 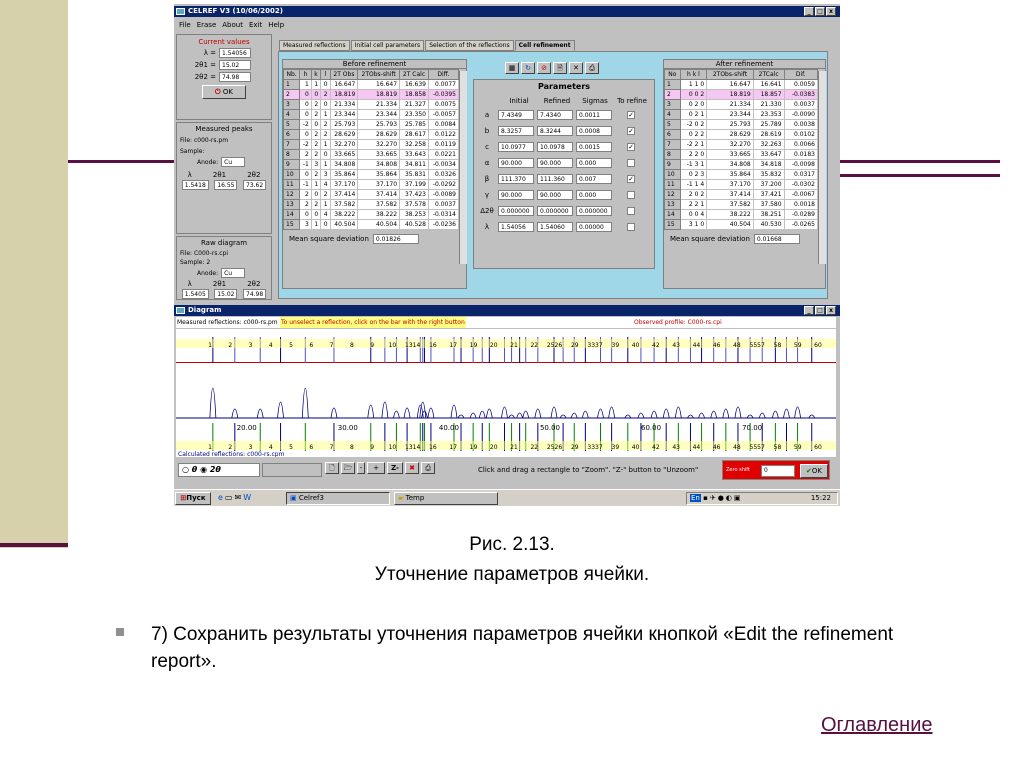 What do you see at coordinates (233, 273) in the screenshot?
I see `raw-anode-field: Cu` at bounding box center [233, 273].